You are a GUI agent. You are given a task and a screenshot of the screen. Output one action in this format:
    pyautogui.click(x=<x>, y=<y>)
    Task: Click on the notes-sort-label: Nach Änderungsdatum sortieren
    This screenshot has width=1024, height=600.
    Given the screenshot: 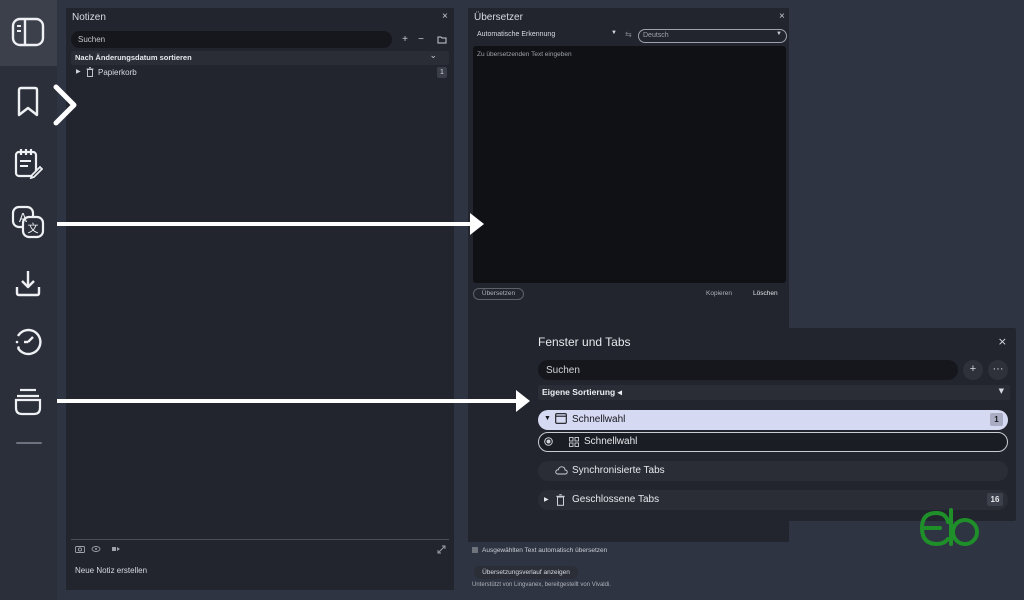 What is the action you would take?
    pyautogui.click(x=133, y=57)
    